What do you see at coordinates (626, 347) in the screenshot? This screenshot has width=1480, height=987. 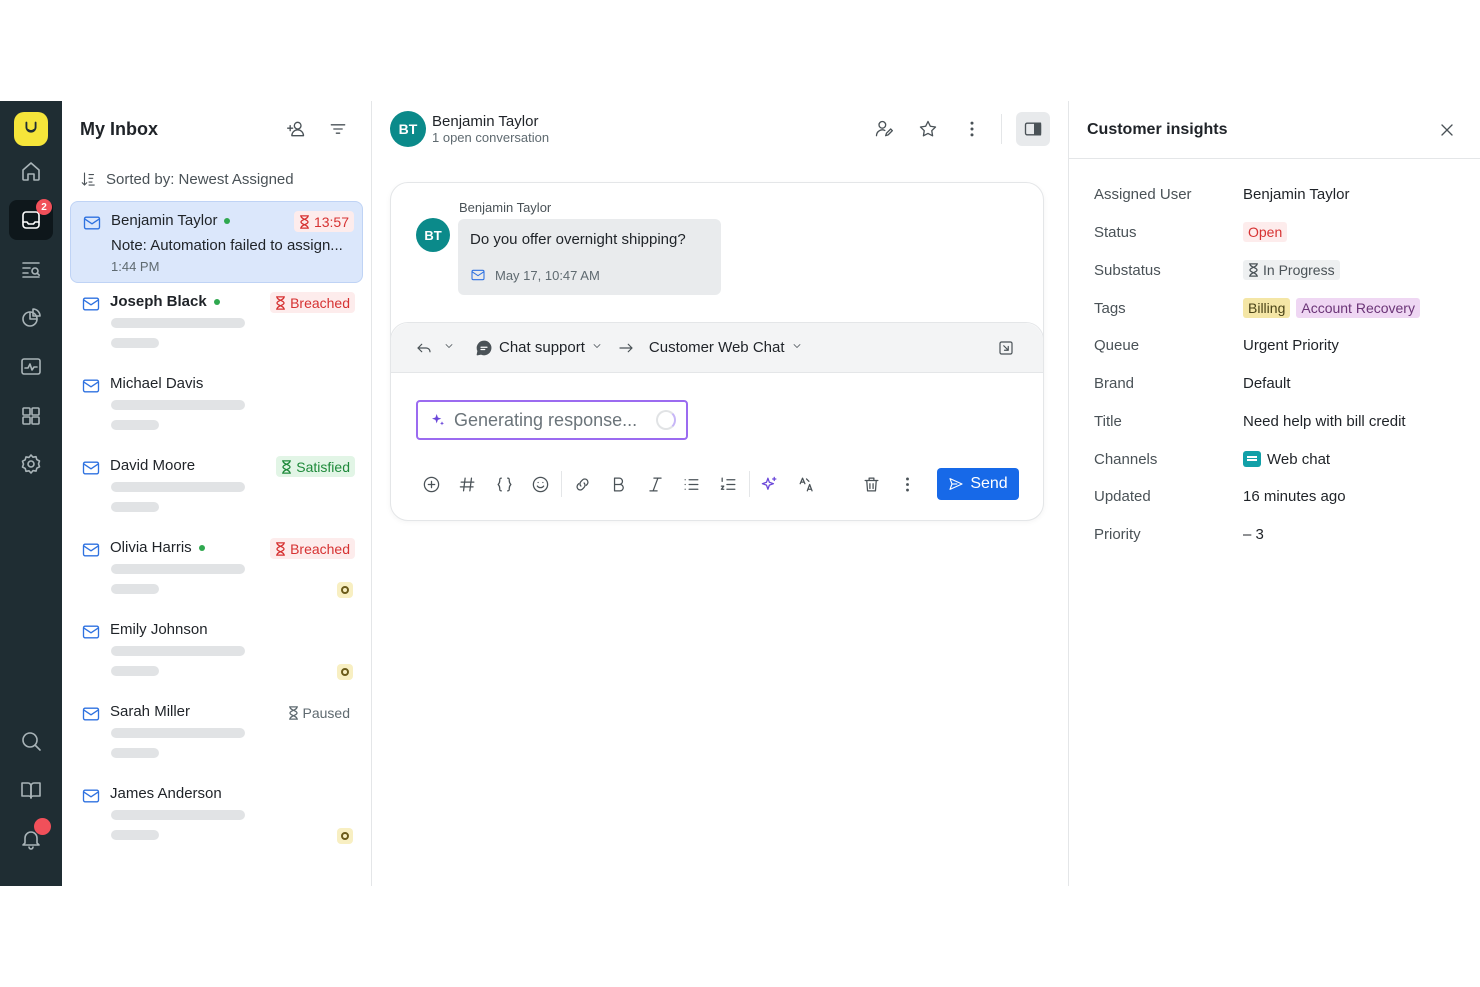 I see `arrow-right-icon` at bounding box center [626, 347].